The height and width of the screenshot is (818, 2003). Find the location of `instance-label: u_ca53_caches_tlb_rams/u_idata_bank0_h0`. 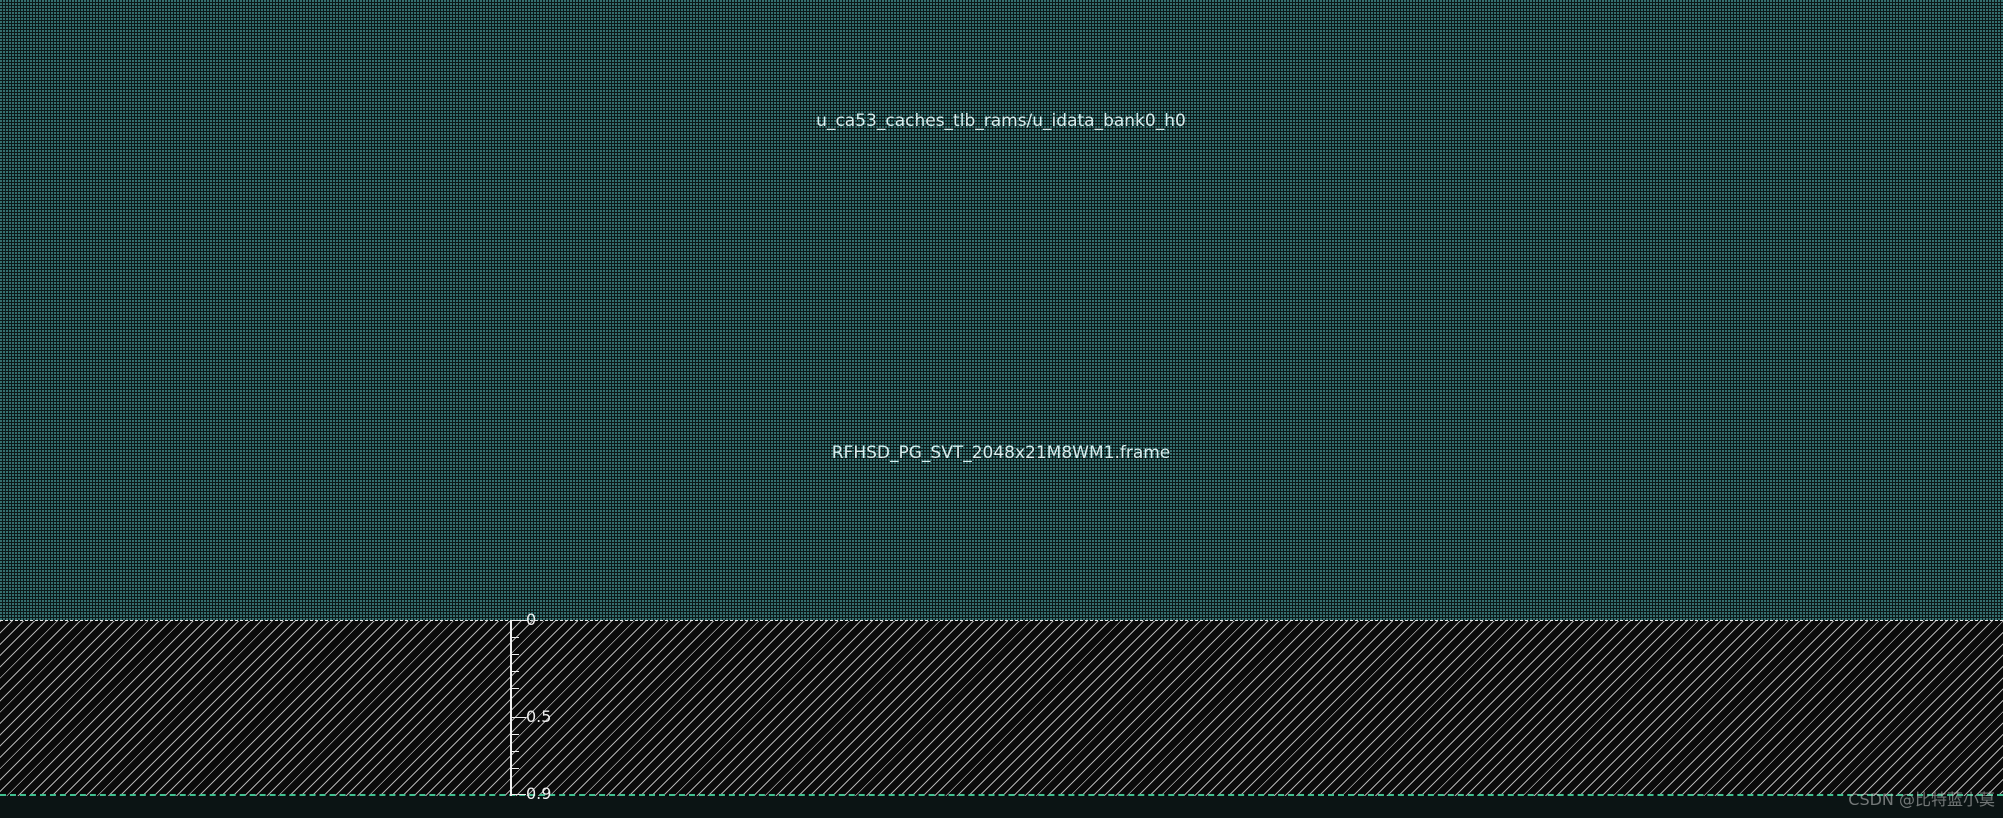

instance-label: u_ca53_caches_tlb_rams/u_idata_bank0_h0 is located at coordinates (1001, 121).